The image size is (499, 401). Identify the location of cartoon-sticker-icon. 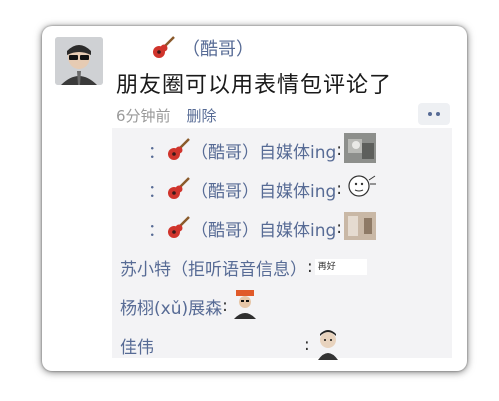
(328, 345).